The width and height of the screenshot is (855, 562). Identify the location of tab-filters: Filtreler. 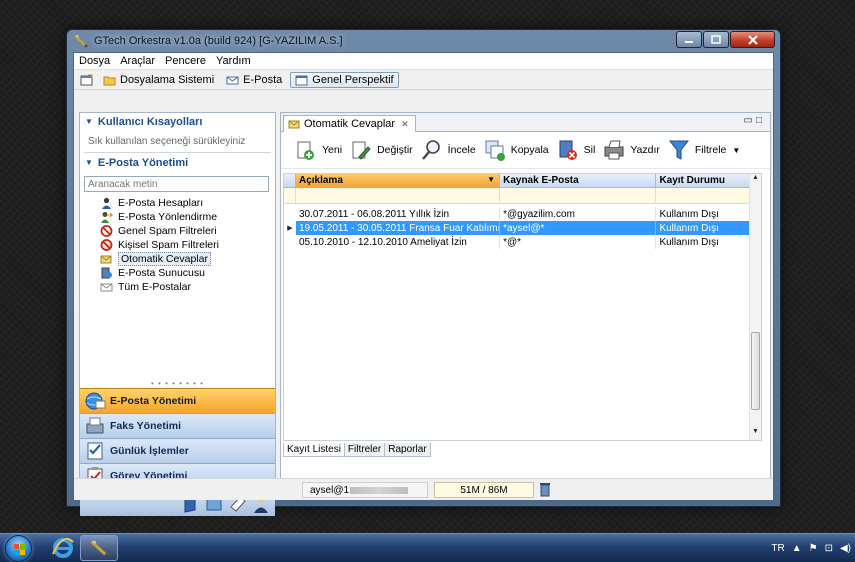
(364, 450).